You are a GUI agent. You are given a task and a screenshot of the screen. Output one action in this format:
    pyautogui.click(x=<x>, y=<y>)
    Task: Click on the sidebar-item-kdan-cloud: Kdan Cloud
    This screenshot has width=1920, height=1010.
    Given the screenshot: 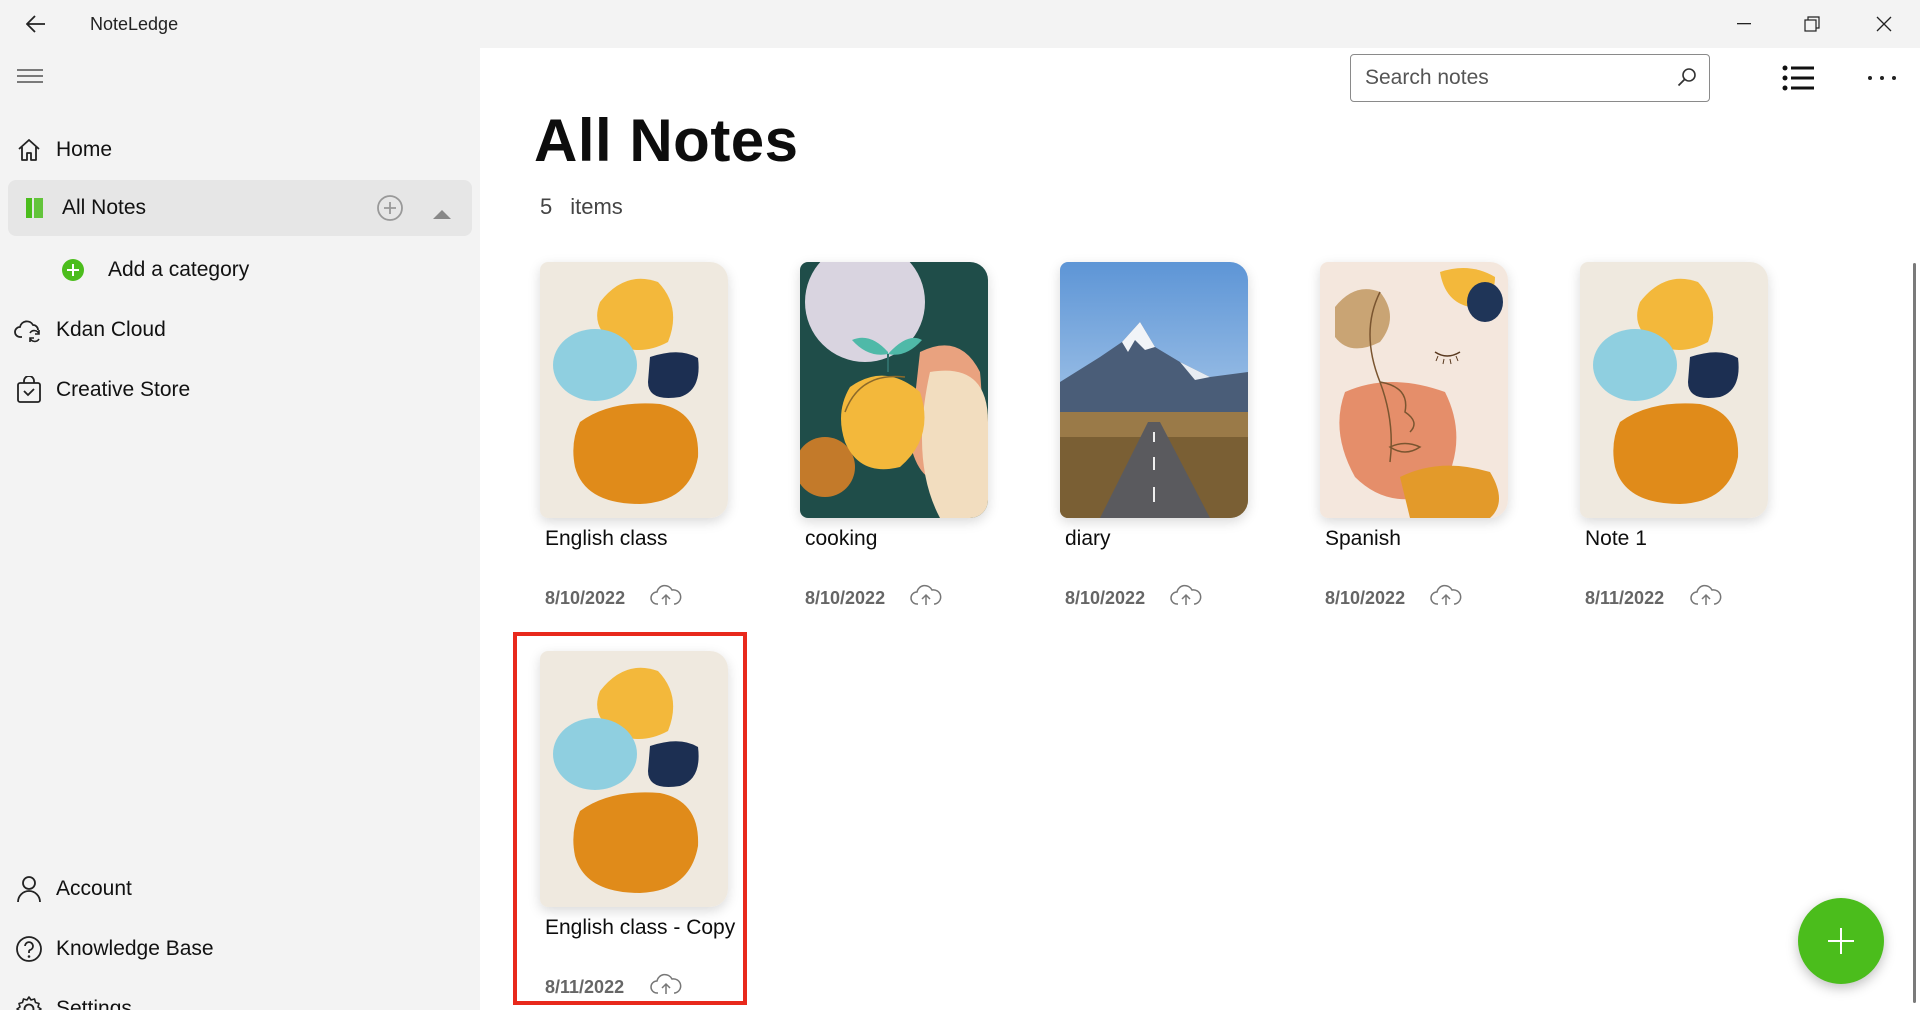 What is the action you would take?
    pyautogui.click(x=240, y=330)
    